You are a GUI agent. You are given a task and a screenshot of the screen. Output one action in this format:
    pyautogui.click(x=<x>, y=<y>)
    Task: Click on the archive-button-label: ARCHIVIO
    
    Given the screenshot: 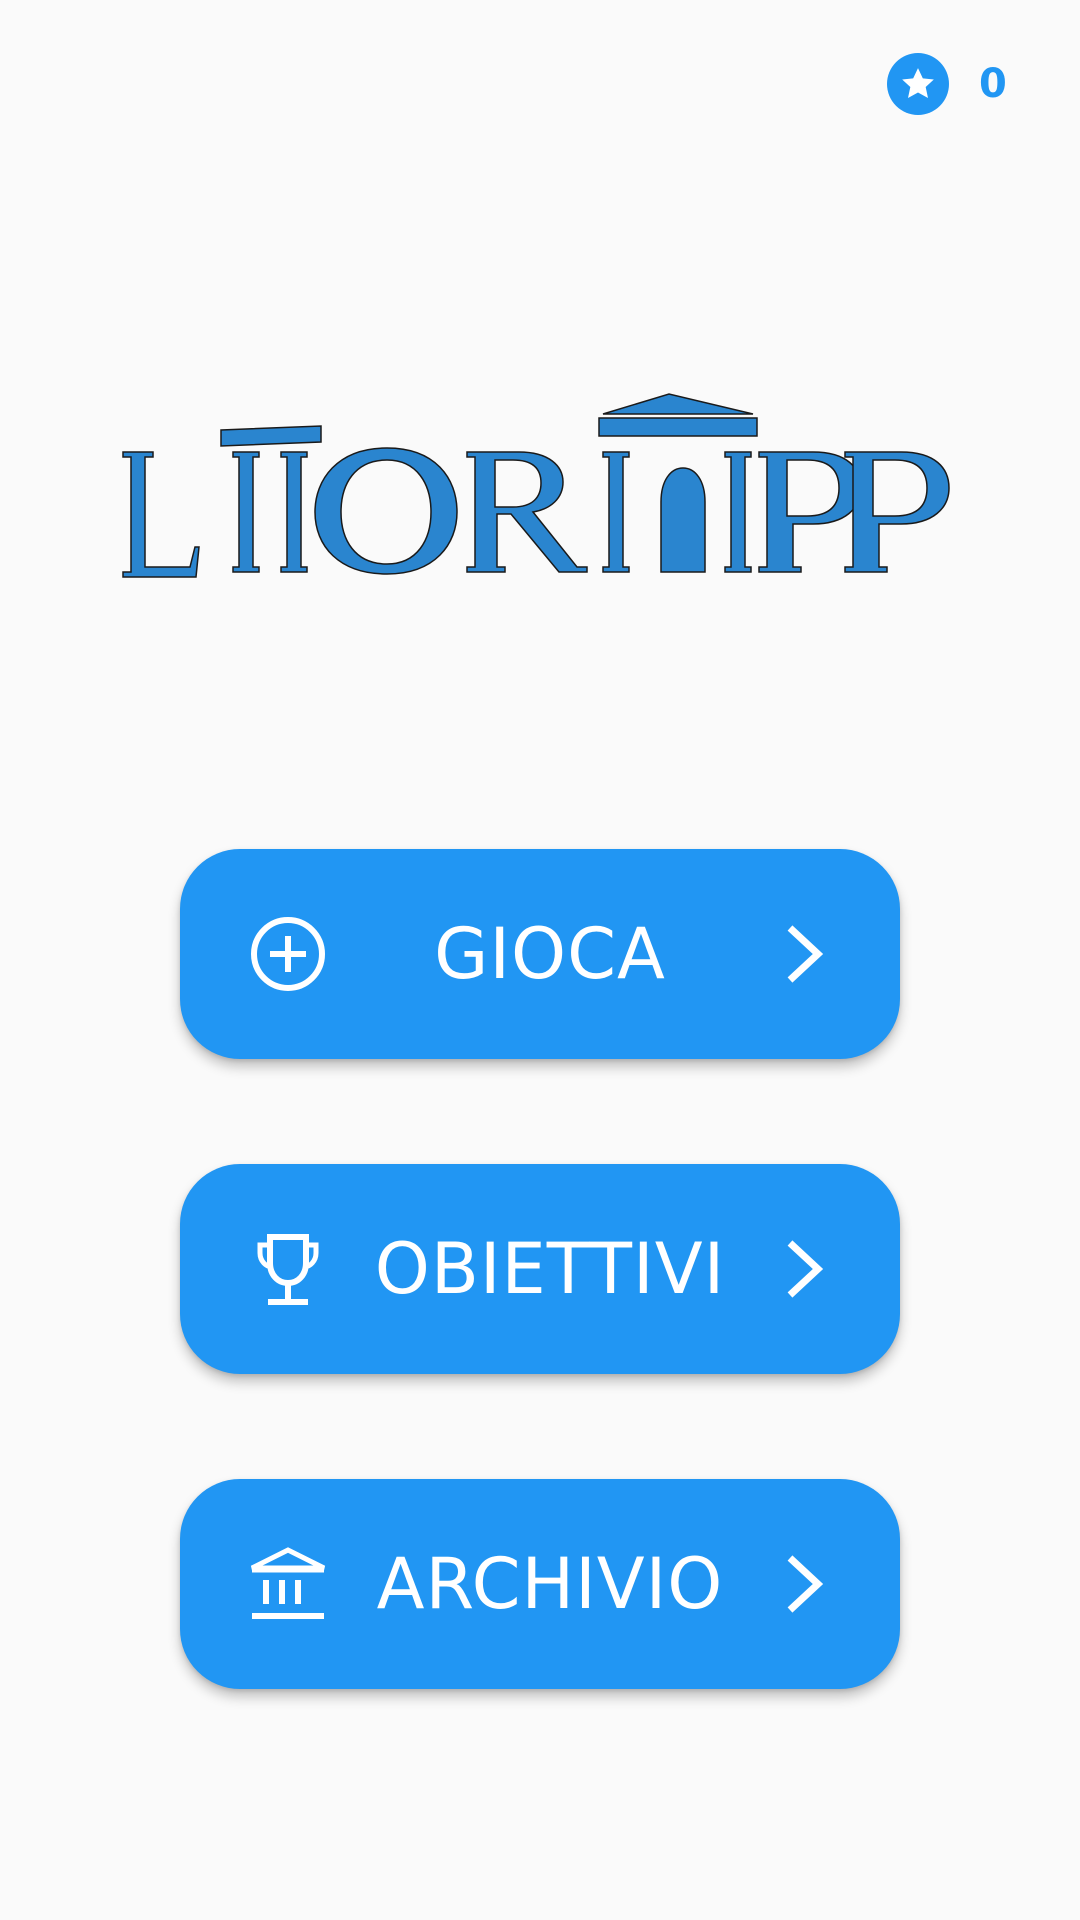 What is the action you would take?
    pyautogui.click(x=550, y=1584)
    